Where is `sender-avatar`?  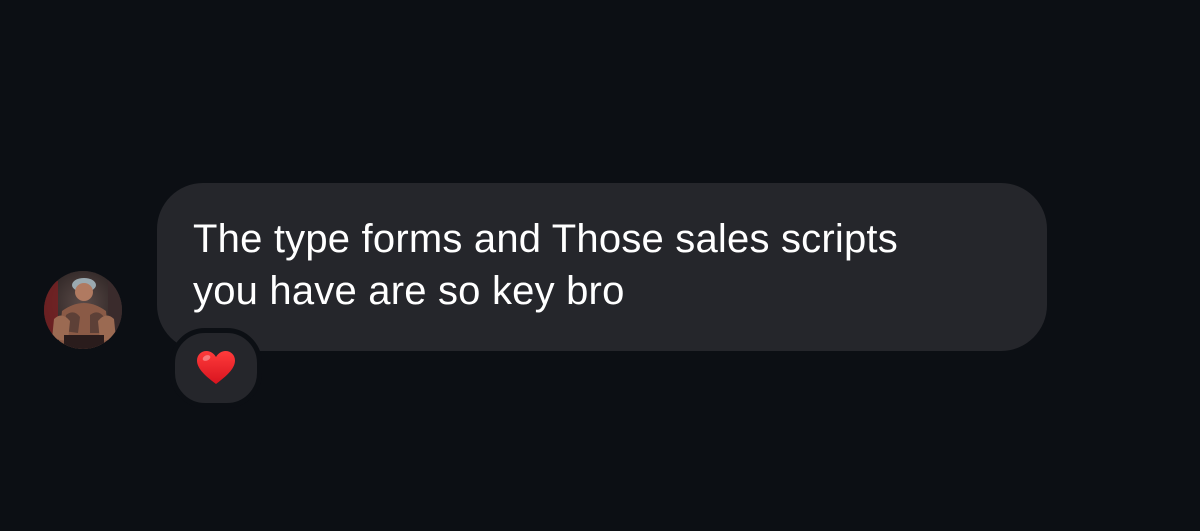 sender-avatar is located at coordinates (83, 310).